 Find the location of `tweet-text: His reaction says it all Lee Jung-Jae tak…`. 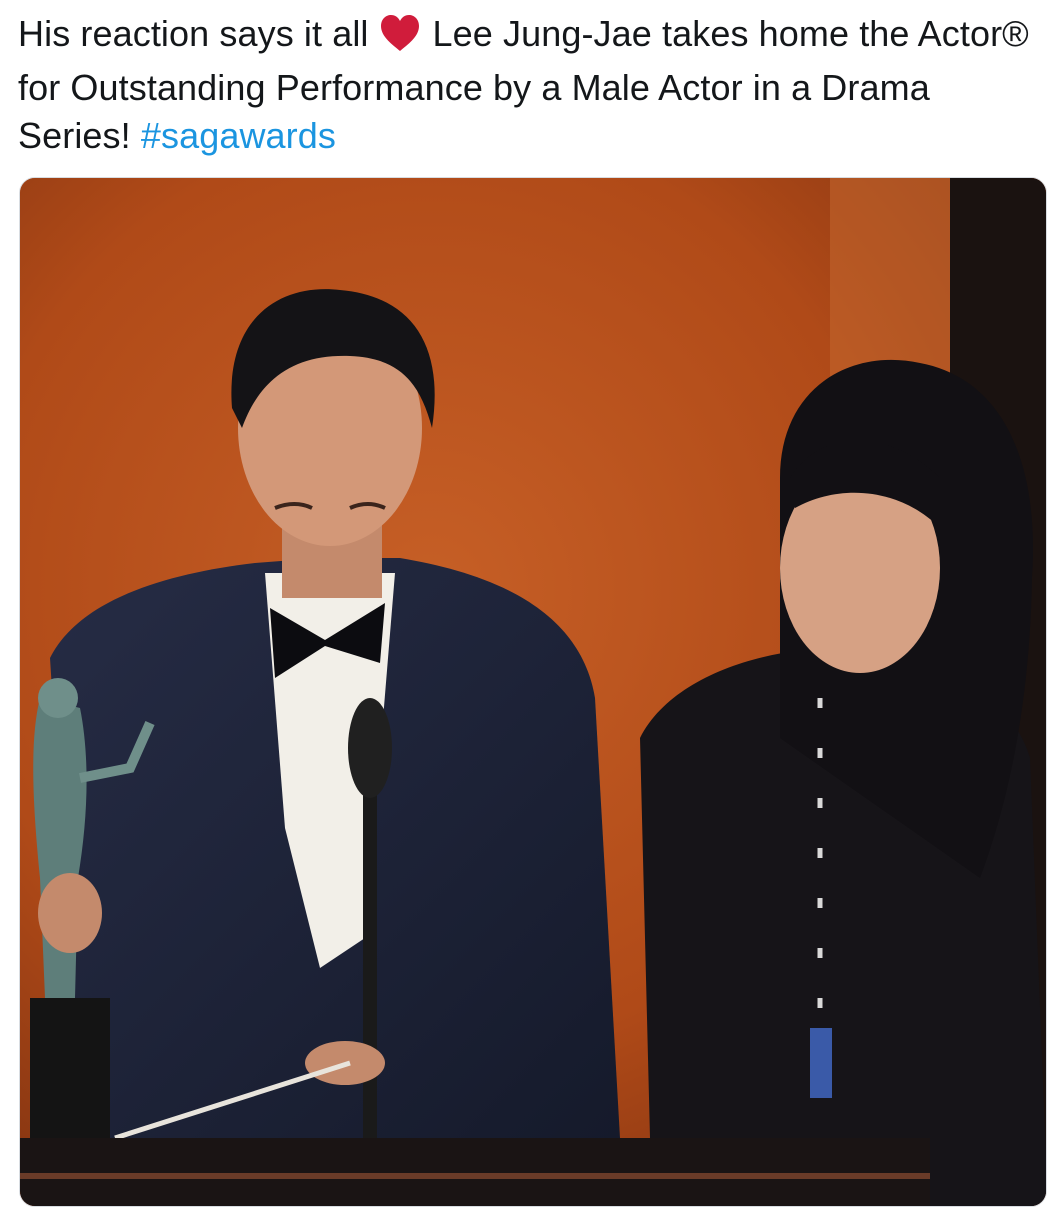

tweet-text: His reaction says it all Lee Jung-Jae tak… is located at coordinates (528, 85).